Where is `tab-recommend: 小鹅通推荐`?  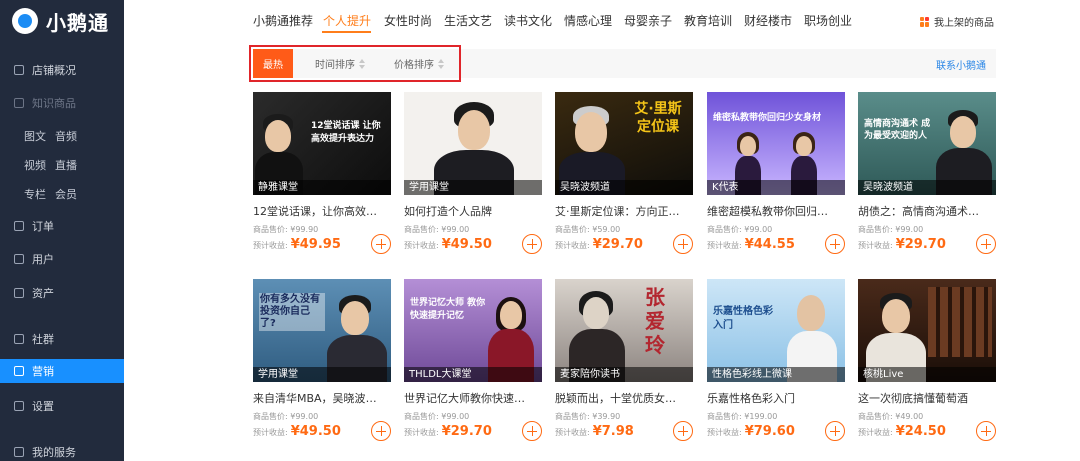
tab-recommend: 小鹅通推荐 is located at coordinates (283, 20).